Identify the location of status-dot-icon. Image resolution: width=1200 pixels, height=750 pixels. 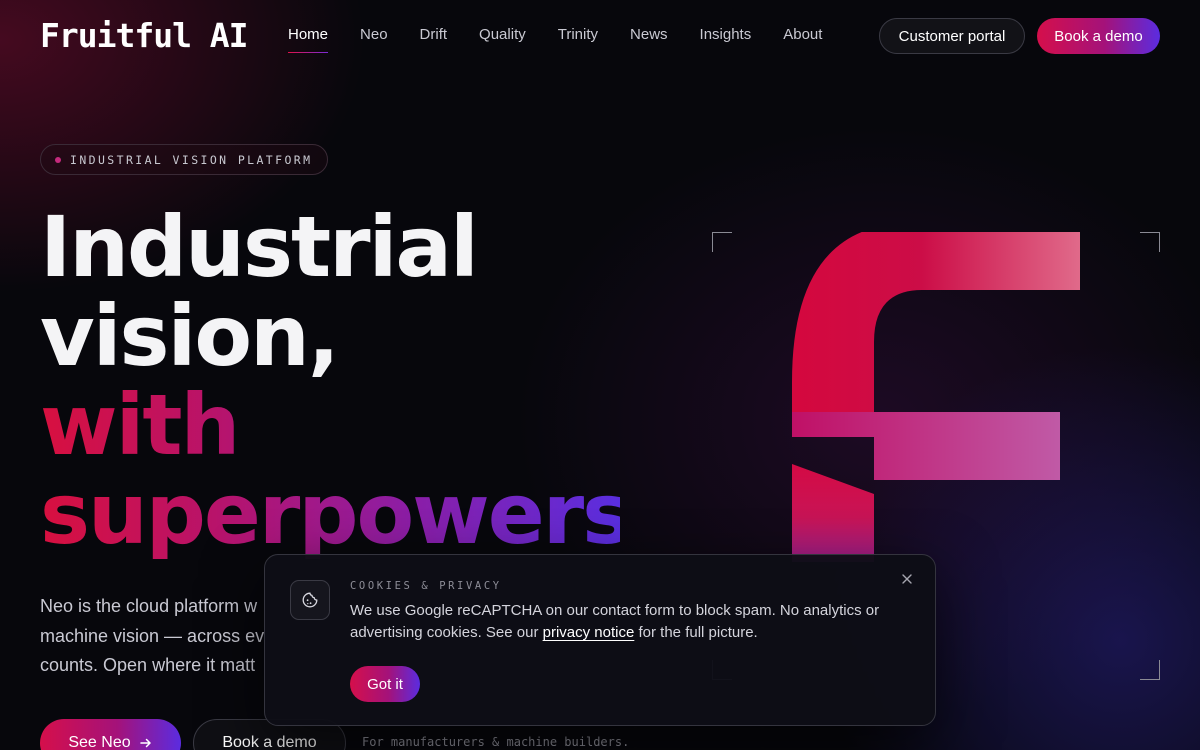
(58, 159).